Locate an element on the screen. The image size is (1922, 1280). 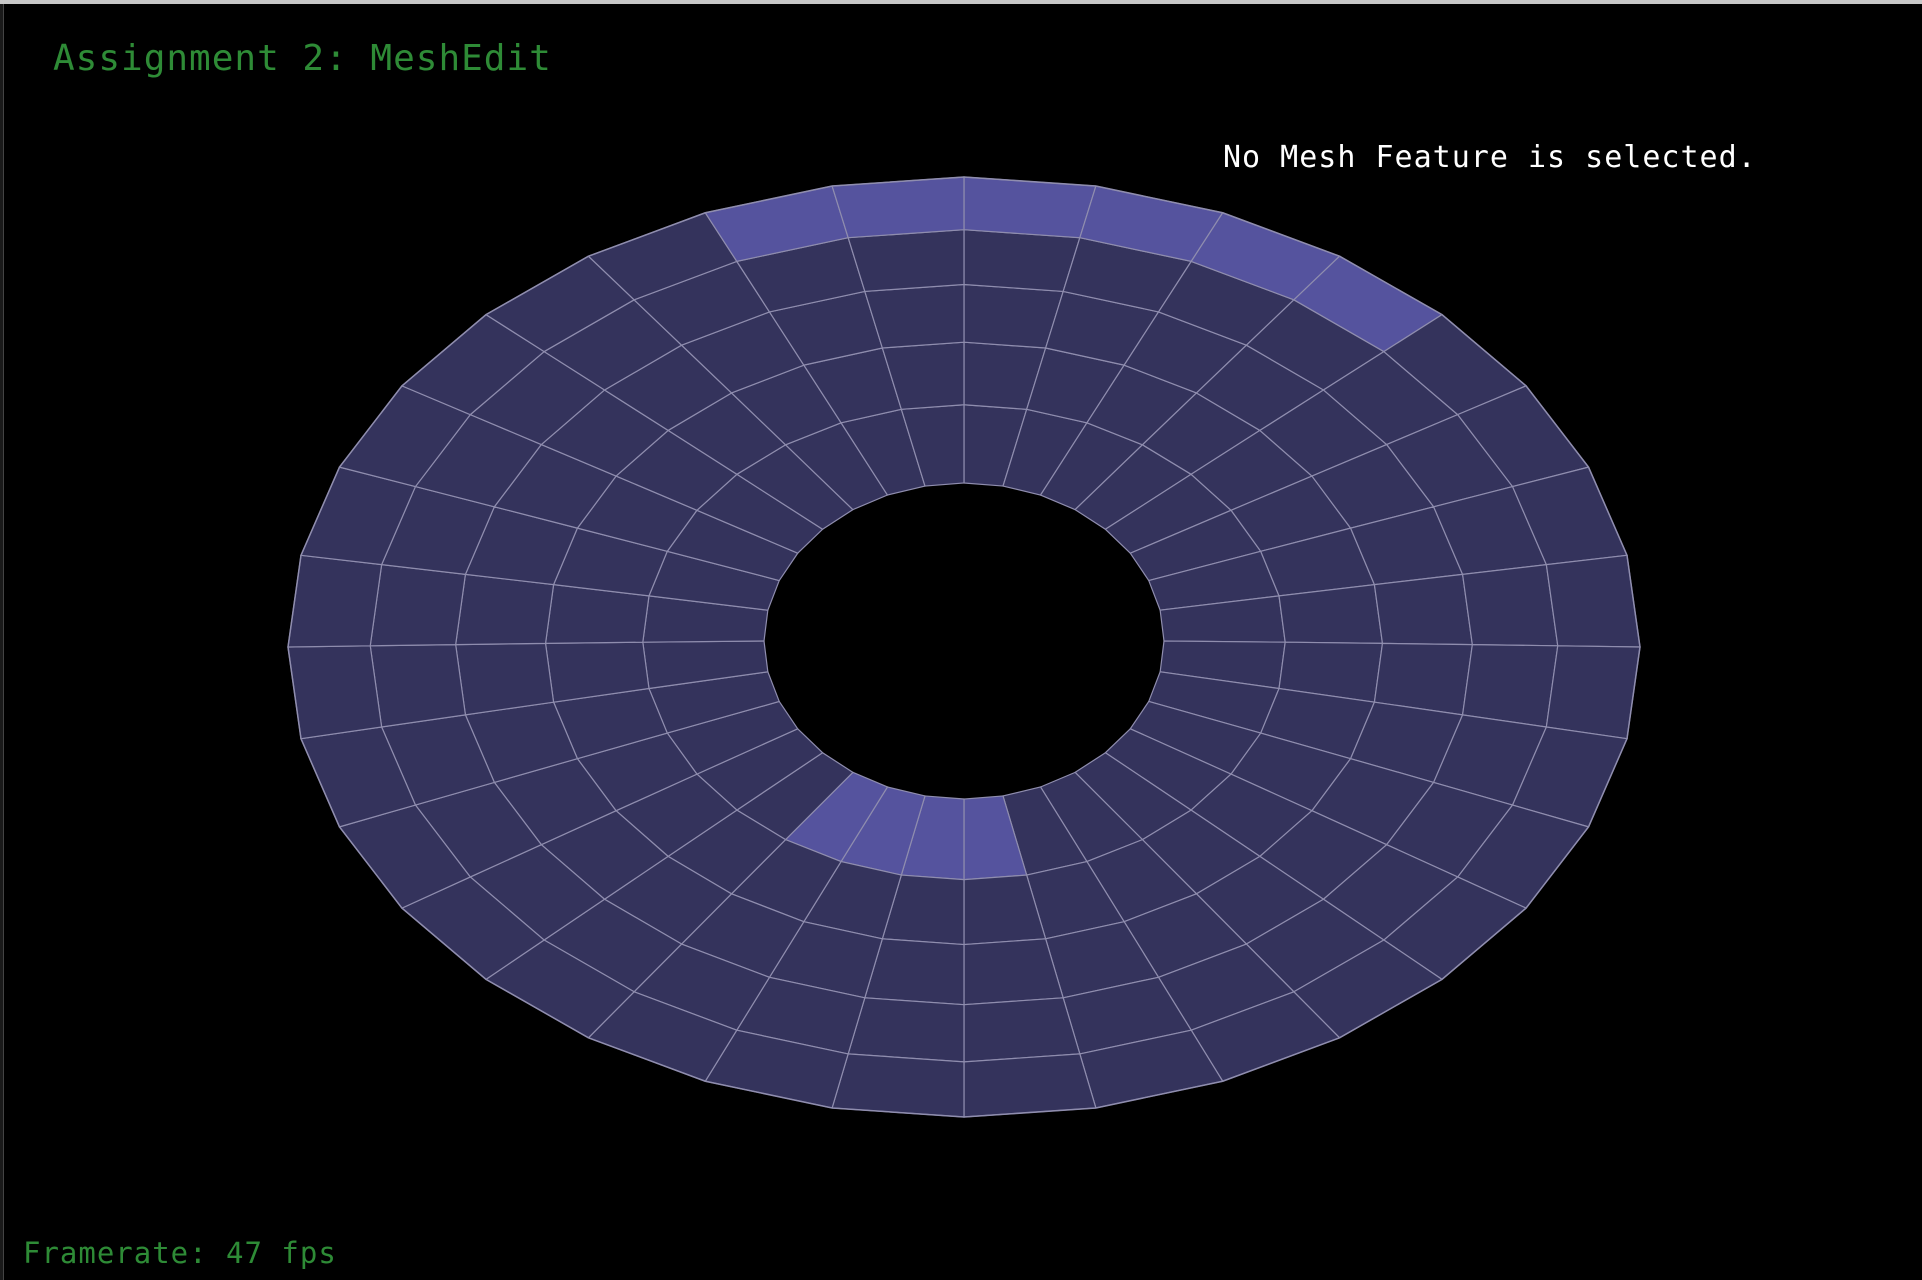
torus-hole is located at coordinates (962, 641).